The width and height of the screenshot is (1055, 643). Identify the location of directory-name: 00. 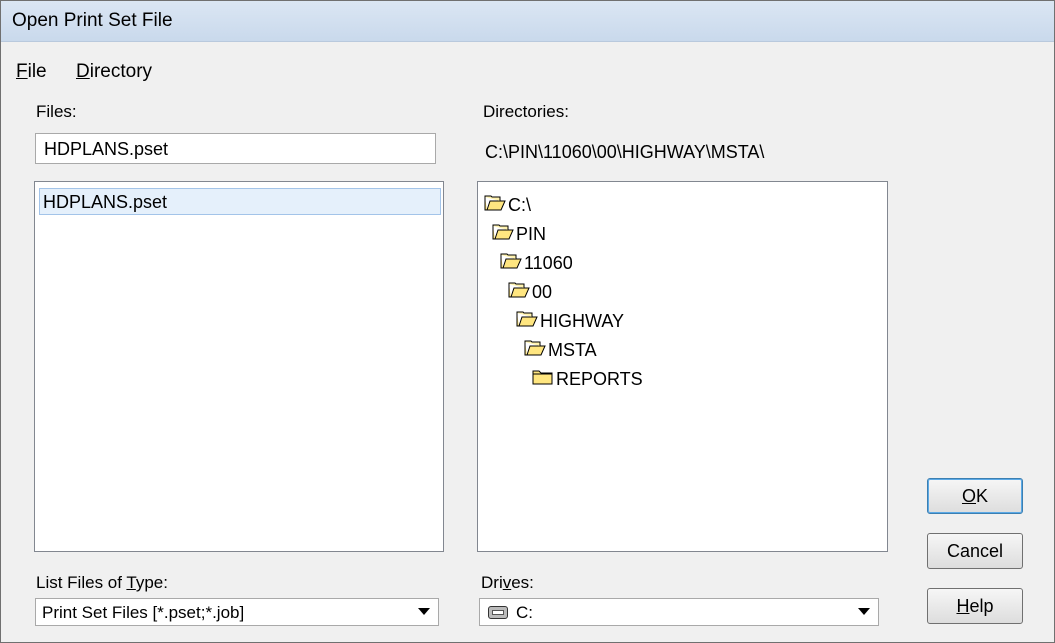
(542, 291).